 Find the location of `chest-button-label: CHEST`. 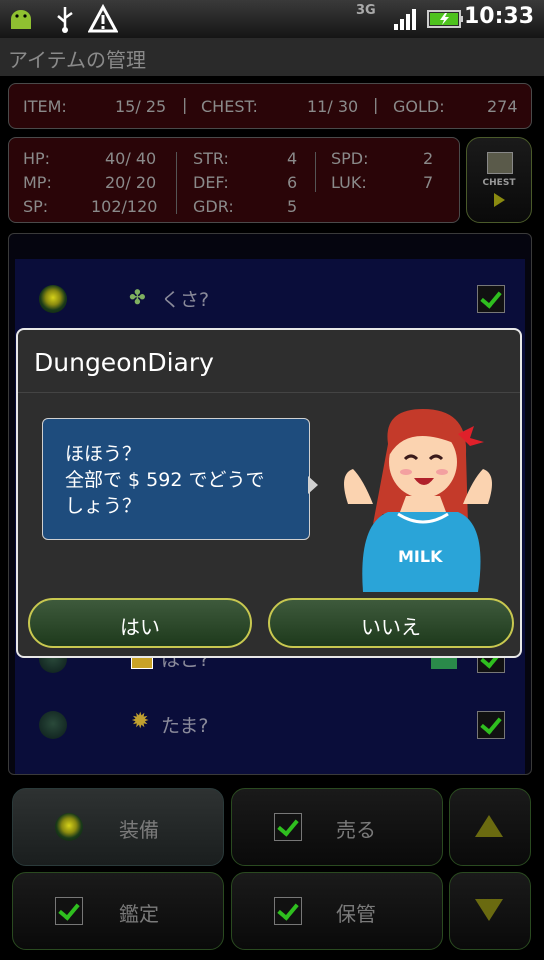

chest-button-label: CHEST is located at coordinates (499, 183).